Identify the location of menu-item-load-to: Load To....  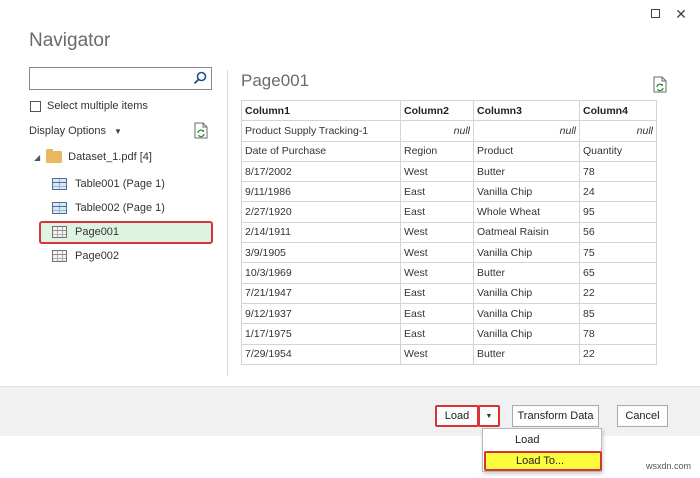
(543, 461).